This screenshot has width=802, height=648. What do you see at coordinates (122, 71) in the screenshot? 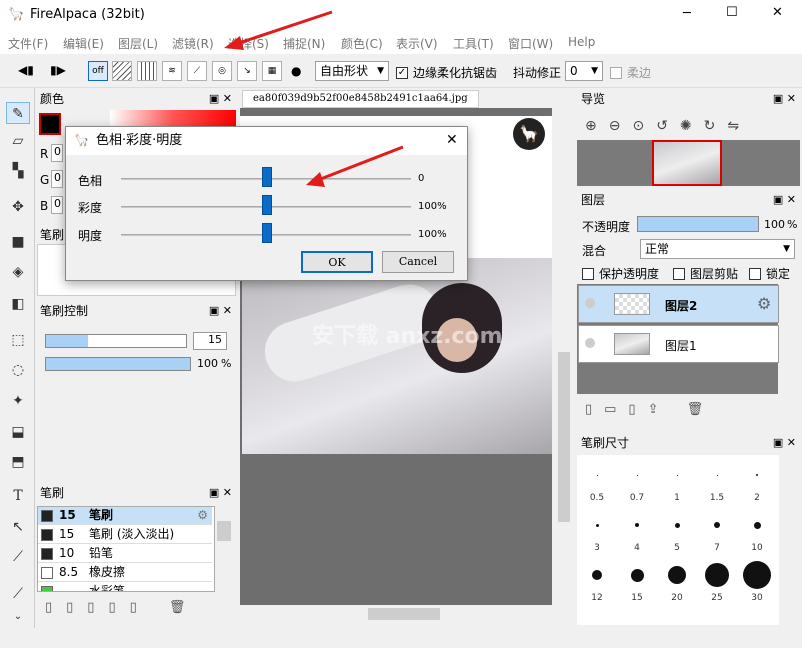
I see `snap-parallel-icon` at bounding box center [122, 71].